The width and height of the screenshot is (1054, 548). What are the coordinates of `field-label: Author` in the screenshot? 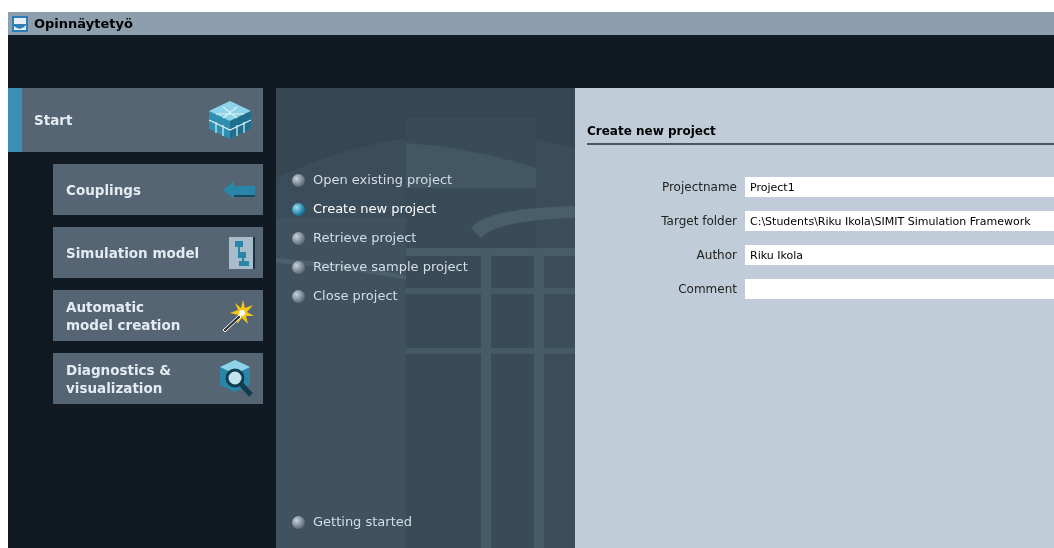 It's located at (716, 255).